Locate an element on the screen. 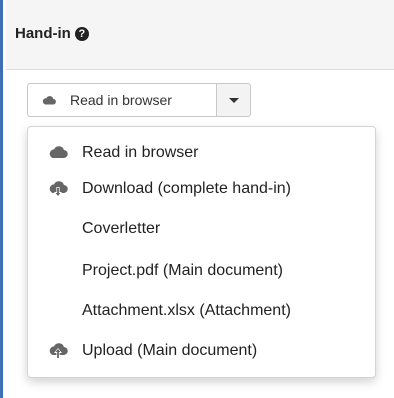  menu-item-label: Coverletter is located at coordinates (121, 228).